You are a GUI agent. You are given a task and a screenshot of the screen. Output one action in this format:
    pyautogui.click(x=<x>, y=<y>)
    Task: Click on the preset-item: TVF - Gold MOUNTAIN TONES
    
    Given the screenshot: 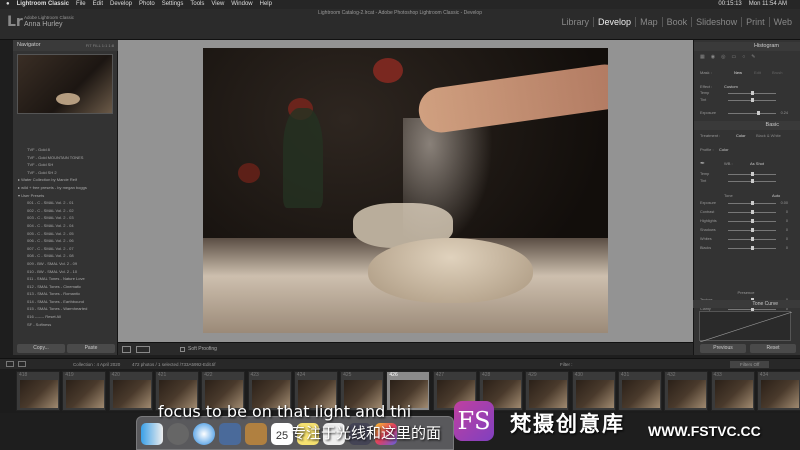 What is the action you would take?
    pyautogui.click(x=65, y=158)
    